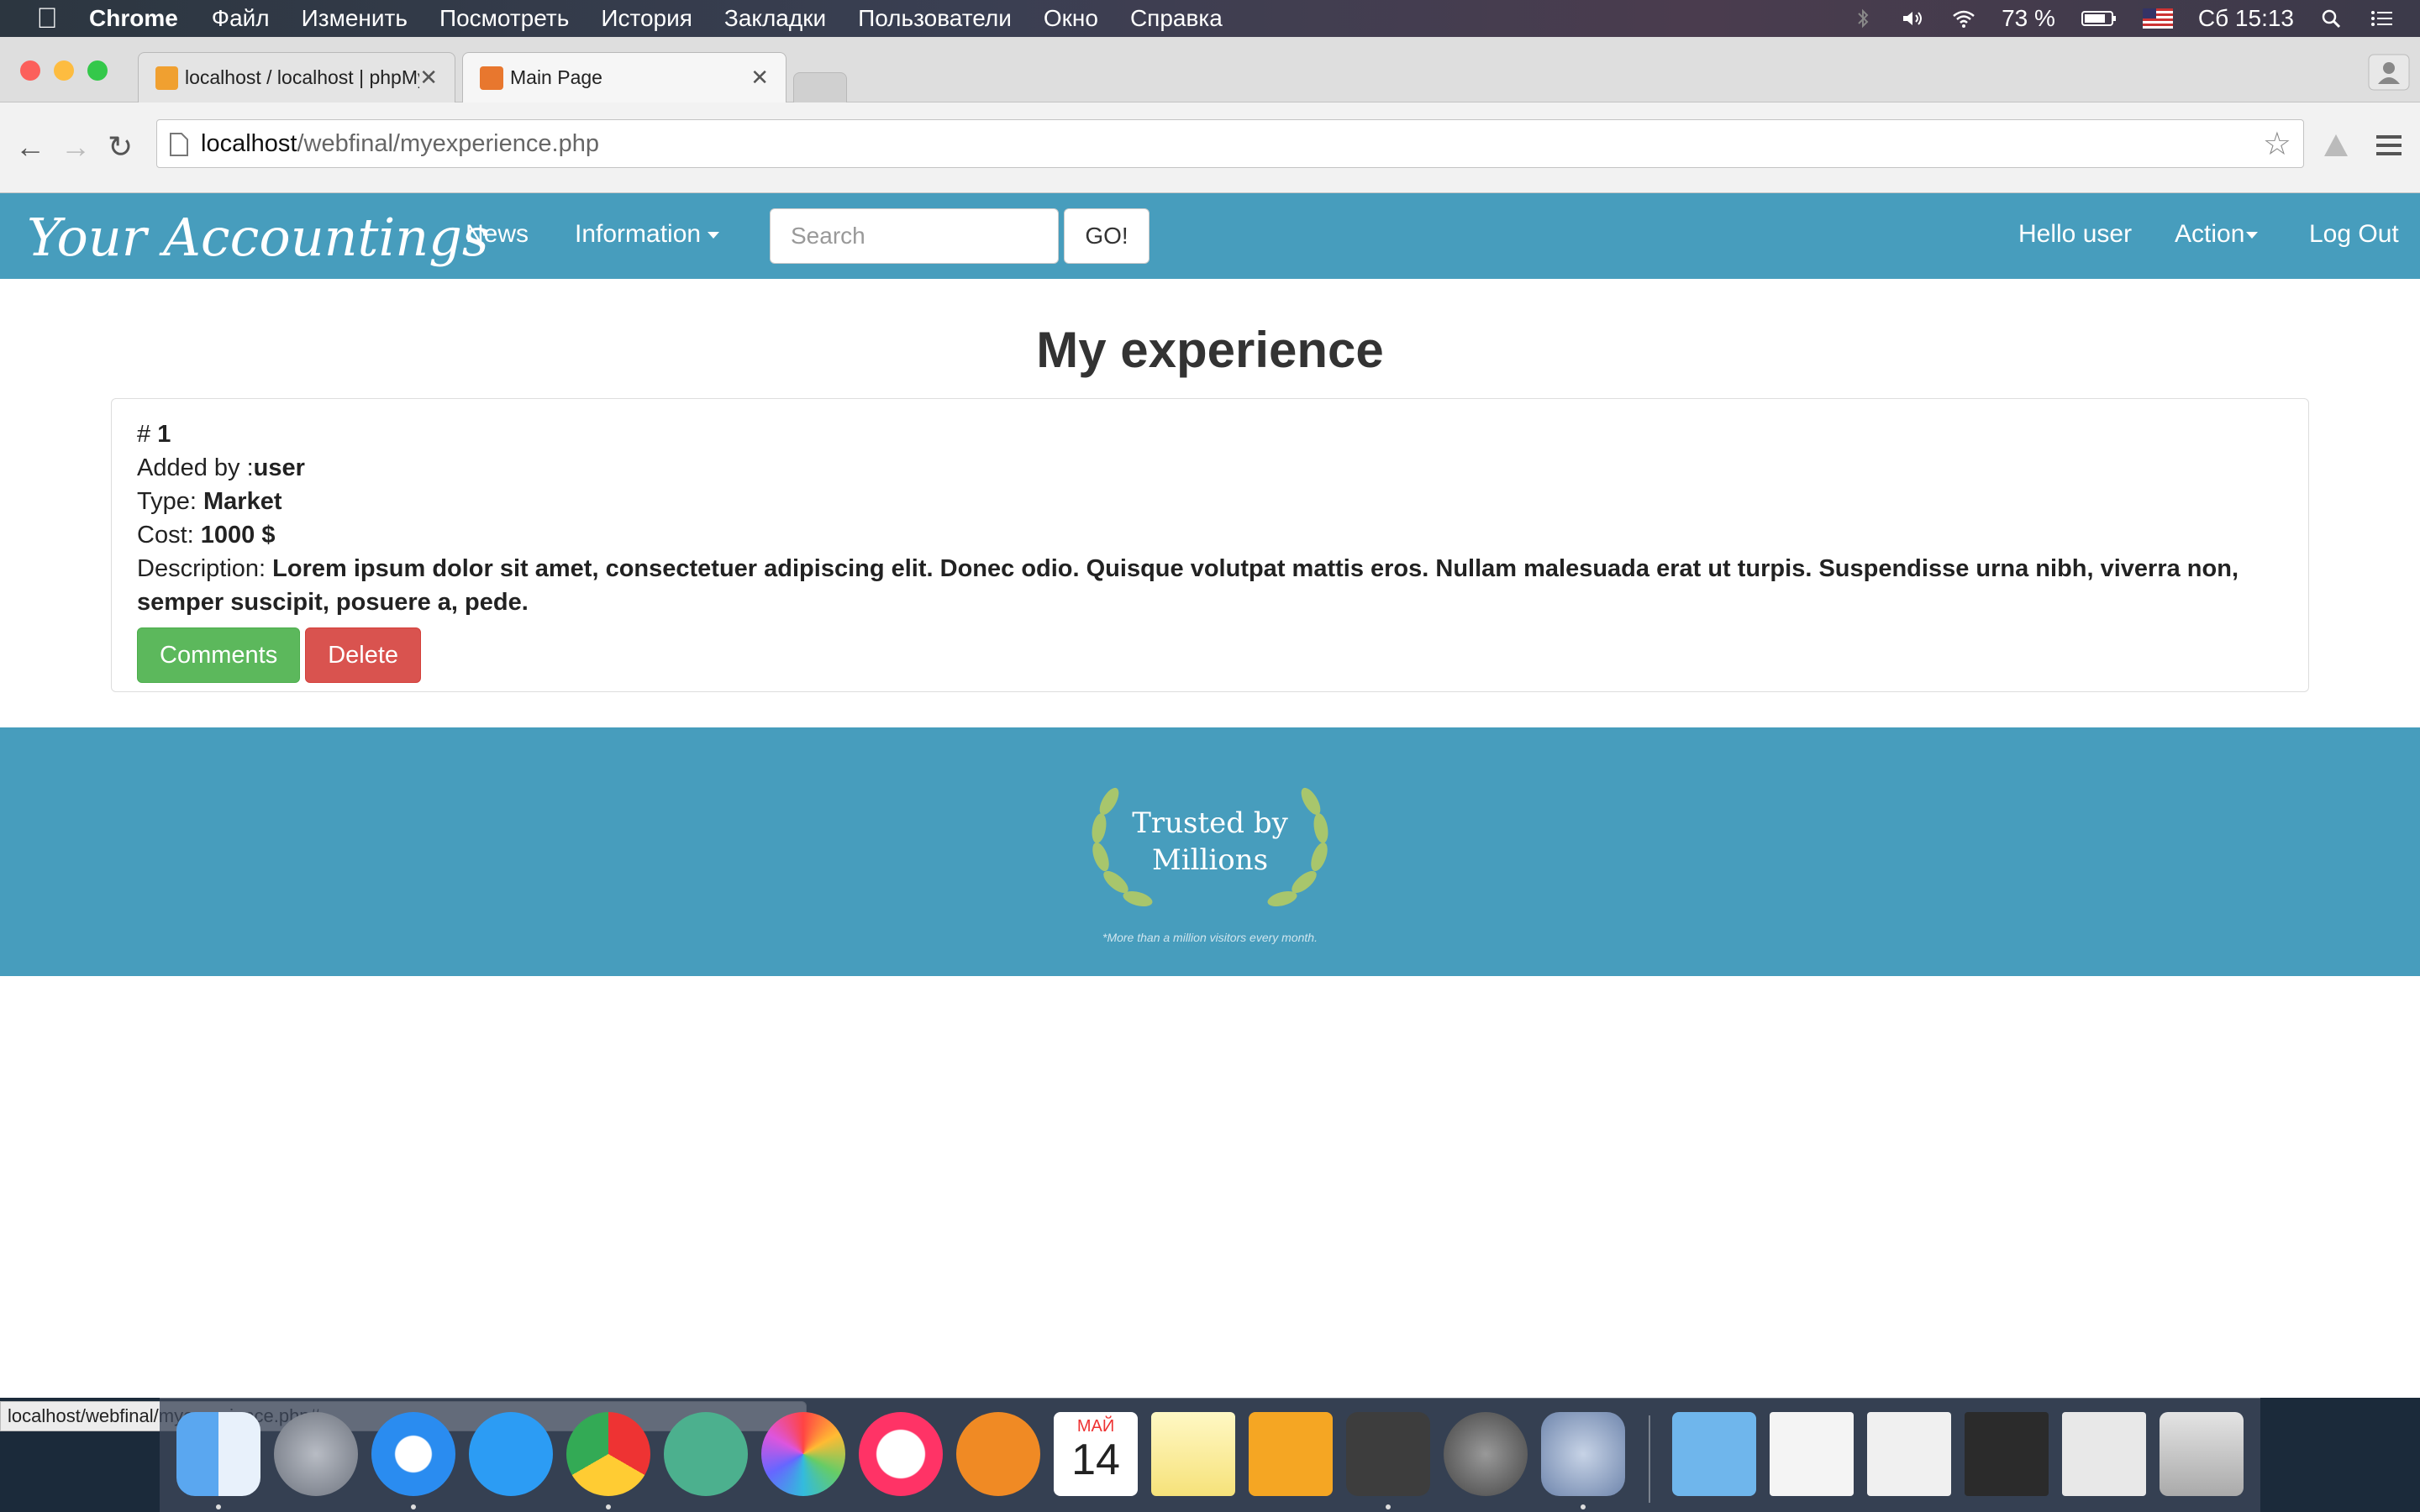 The image size is (2420, 1512). Describe the element at coordinates (1210, 468) in the screenshot. I see `entry-added-row: Added by :user` at that location.